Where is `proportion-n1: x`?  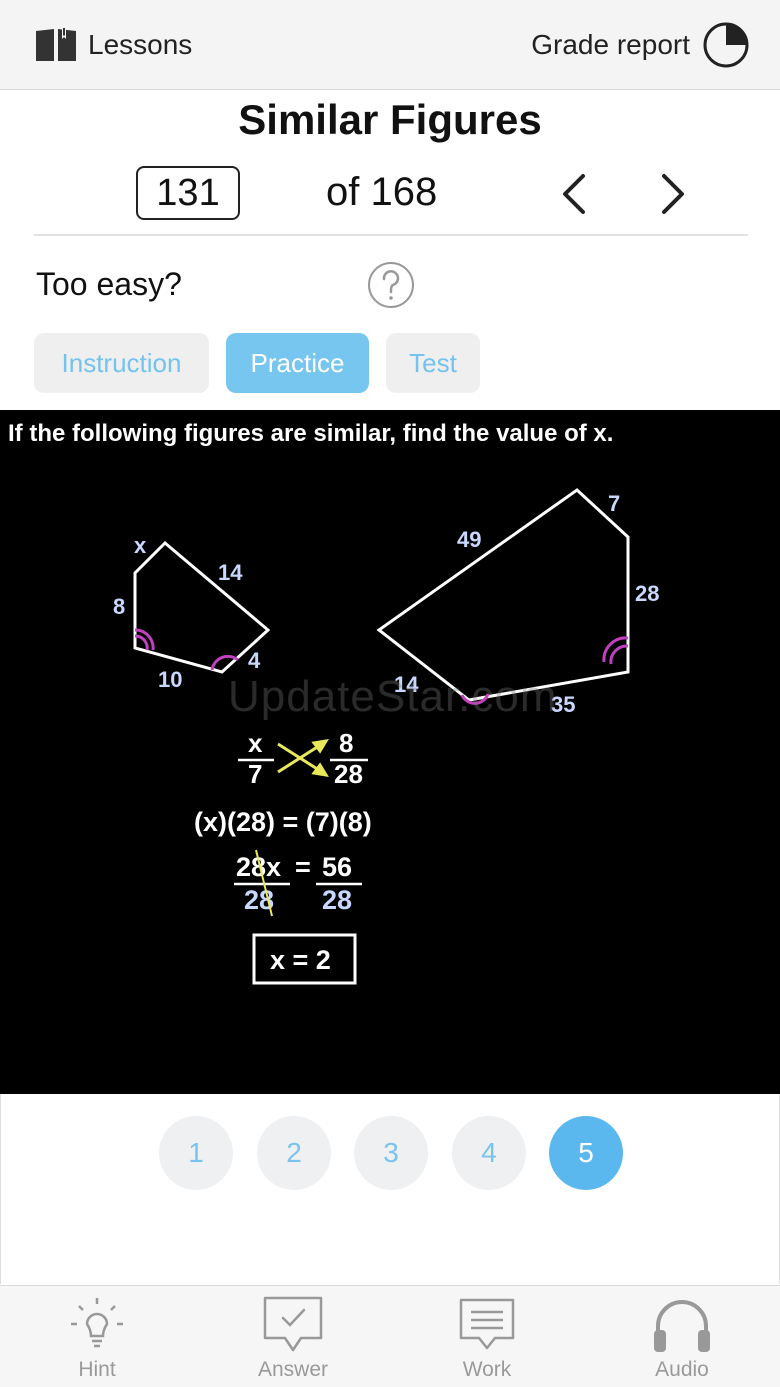
proportion-n1: x is located at coordinates (255, 743).